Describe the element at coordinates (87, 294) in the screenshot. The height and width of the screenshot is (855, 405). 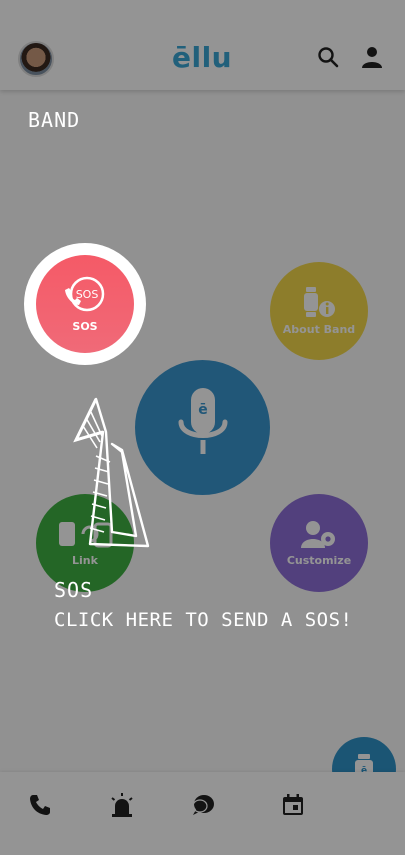
I see `sos-icon-text: SOS` at that location.